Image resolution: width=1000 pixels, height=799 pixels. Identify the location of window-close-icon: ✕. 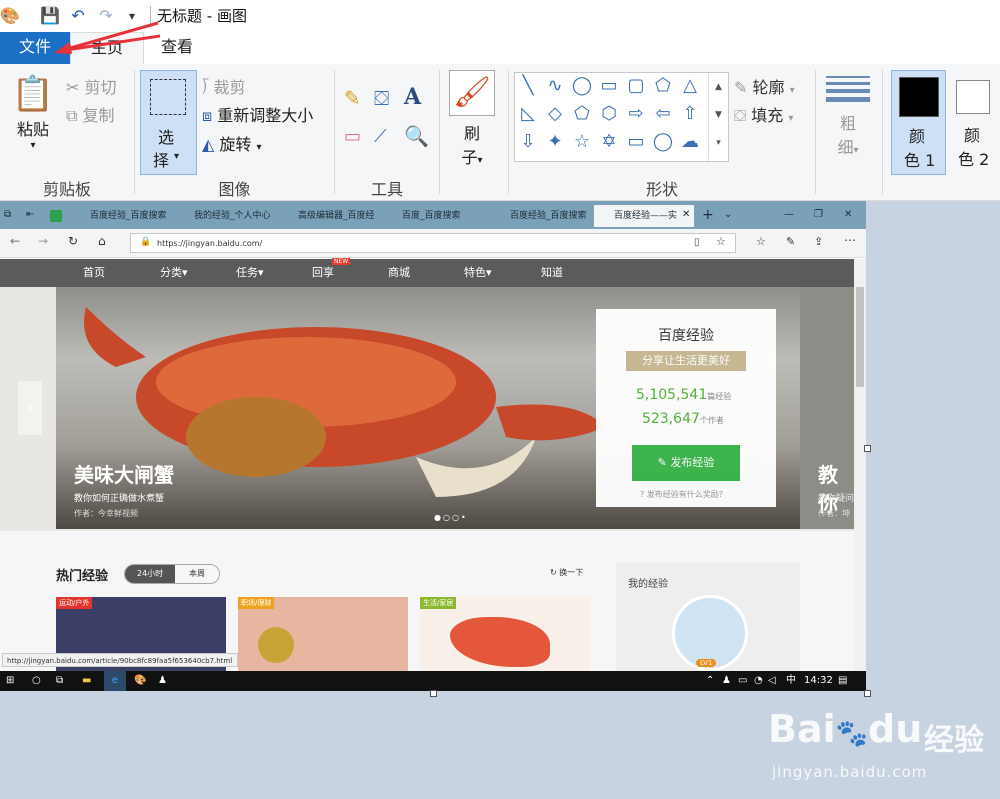
(848, 215).